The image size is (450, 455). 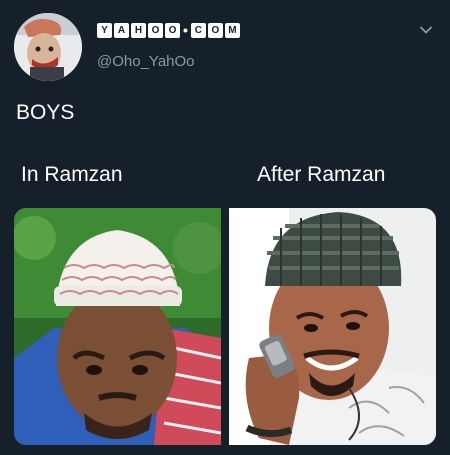 I want to click on display-name-letter: M, so click(x=232, y=30).